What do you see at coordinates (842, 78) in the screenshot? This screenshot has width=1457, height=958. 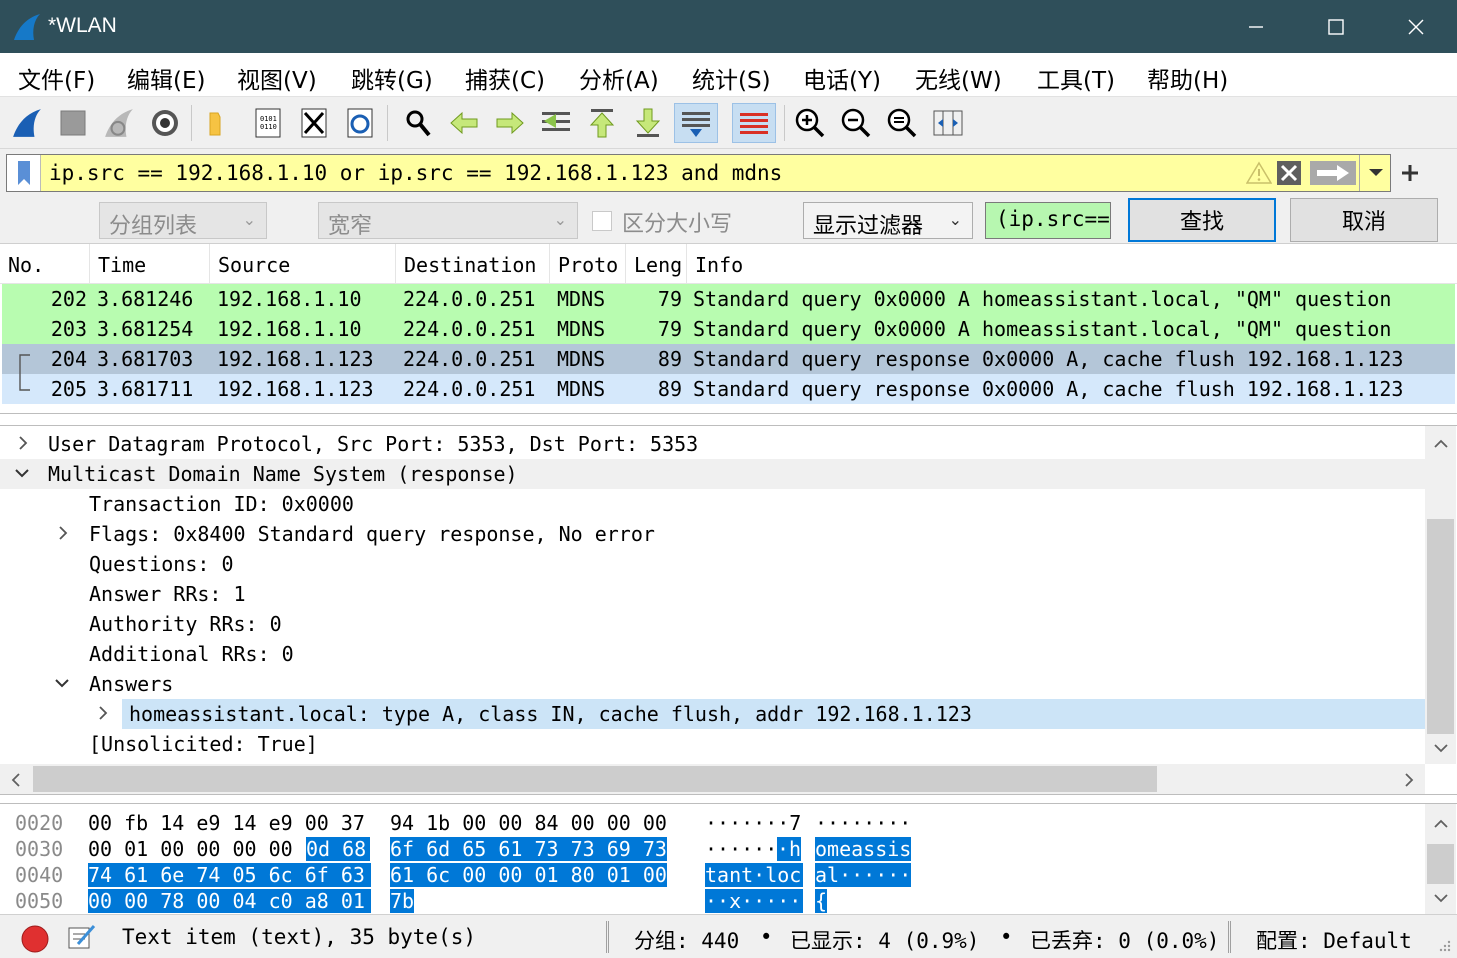 I see `menu-telephony: 电话(Y)` at bounding box center [842, 78].